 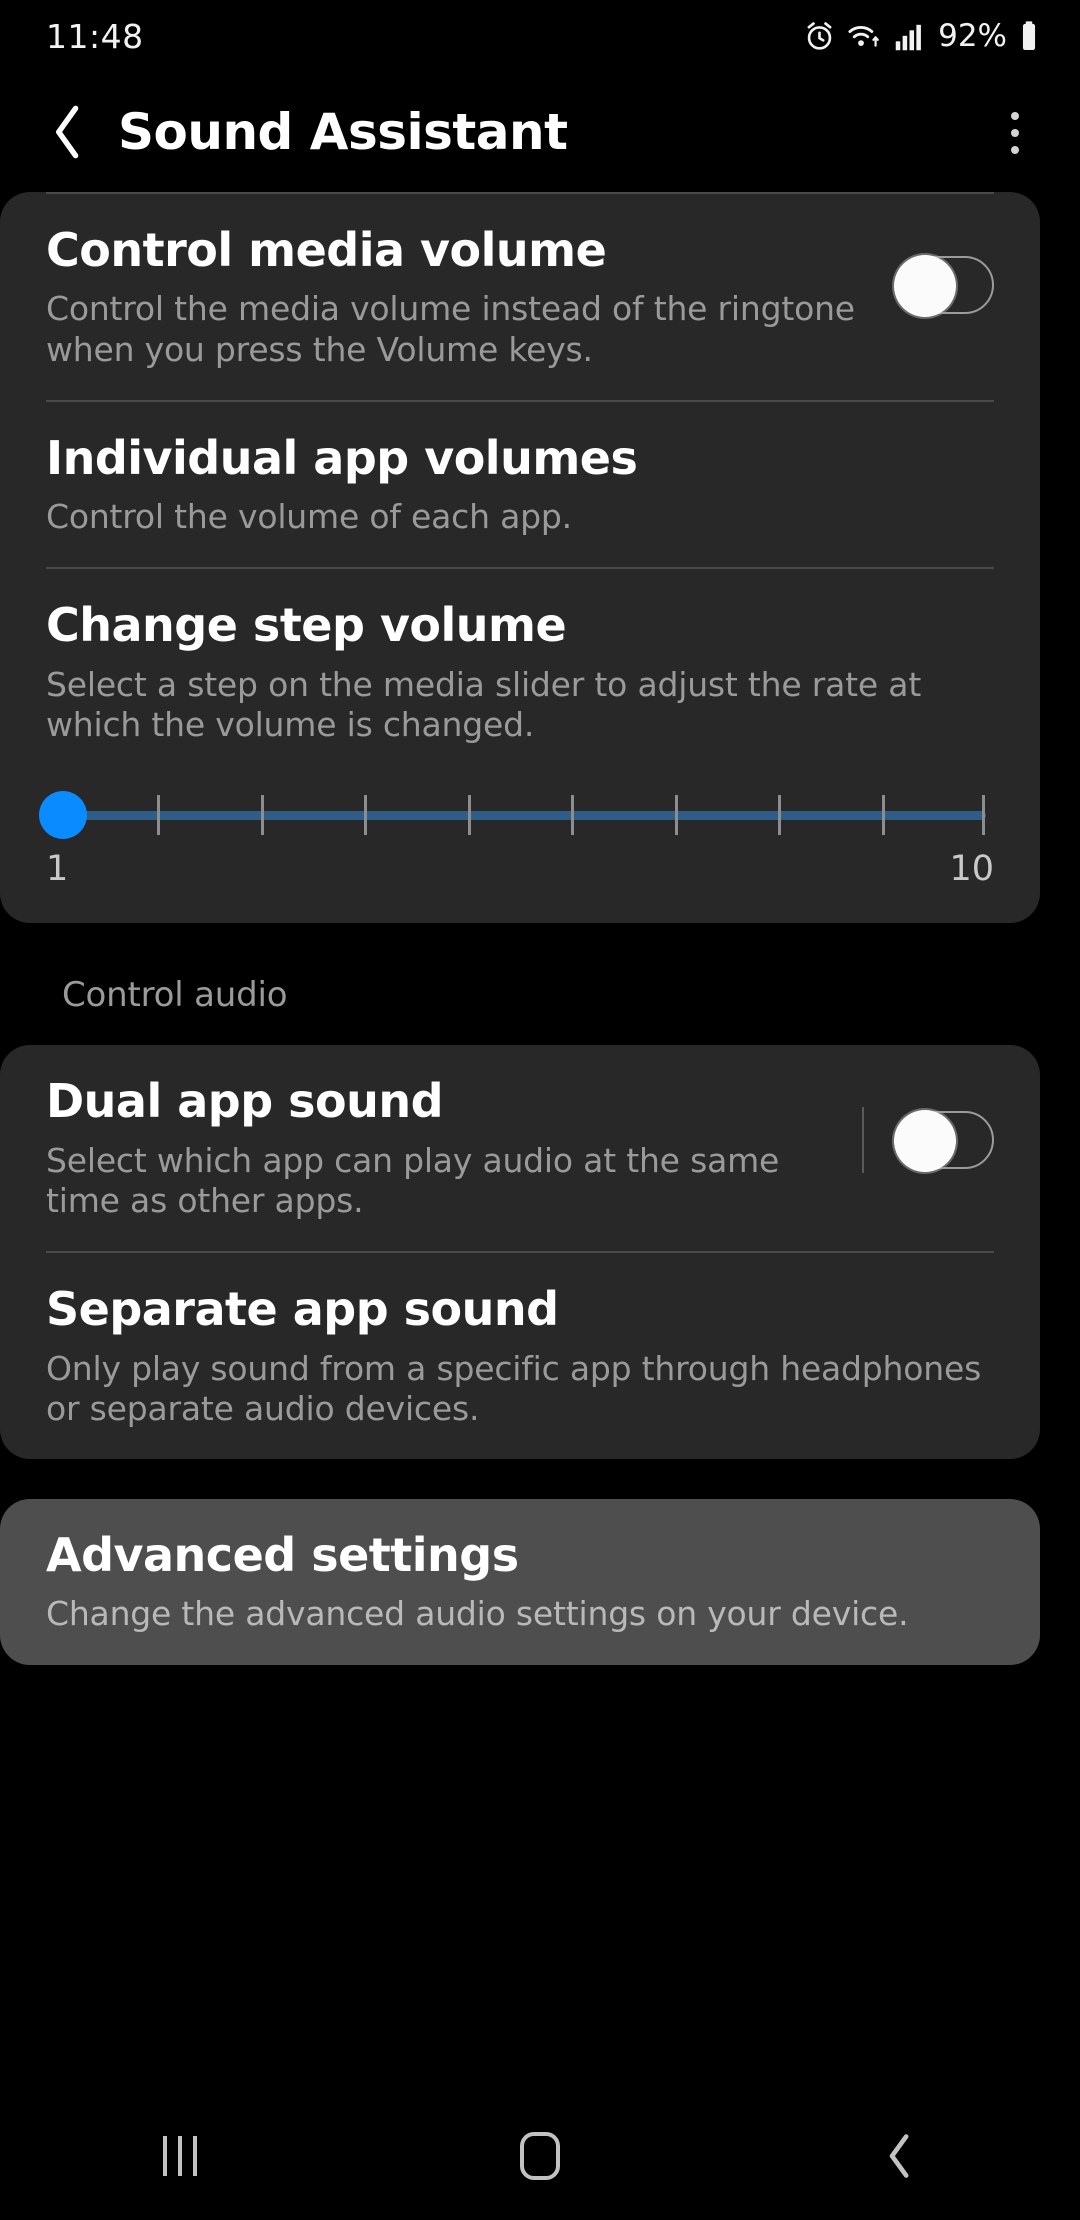 I want to click on slider-max-label: 10, so click(x=971, y=869).